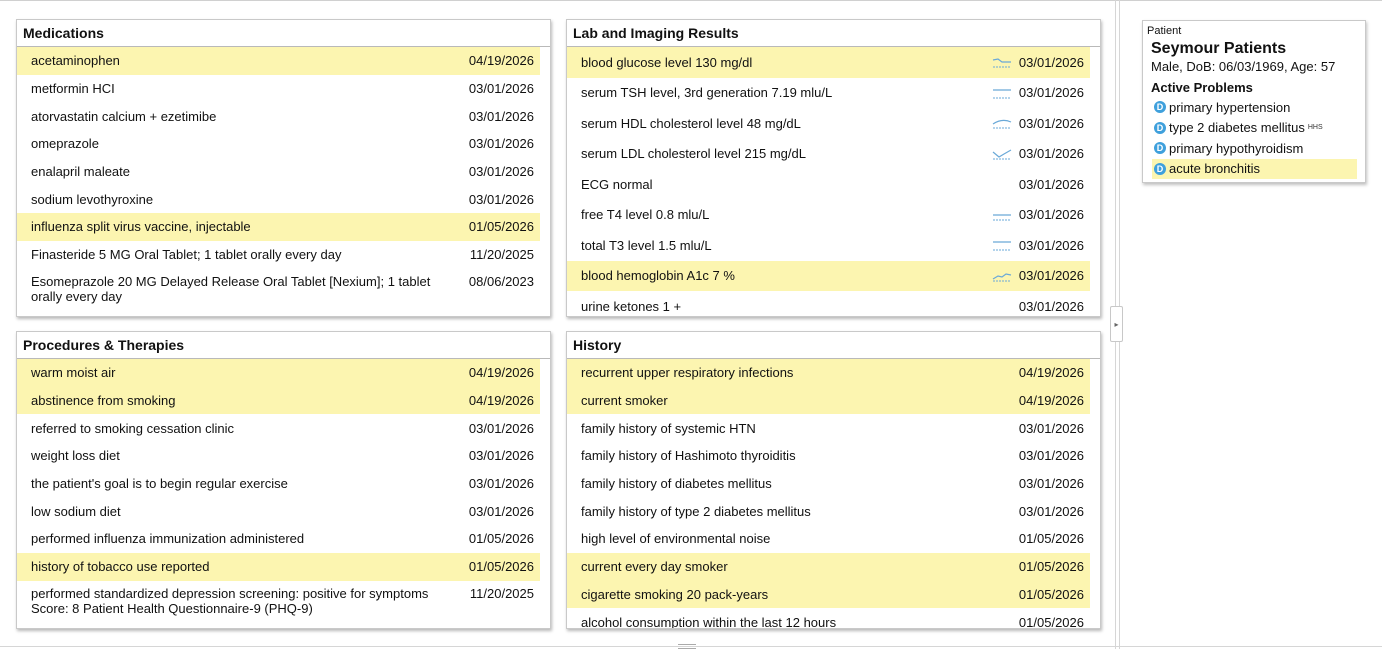 Image resolution: width=1382 pixels, height=649 pixels. What do you see at coordinates (828, 566) in the screenshot?
I see `list-item: current every day smoker 01/05/2026` at bounding box center [828, 566].